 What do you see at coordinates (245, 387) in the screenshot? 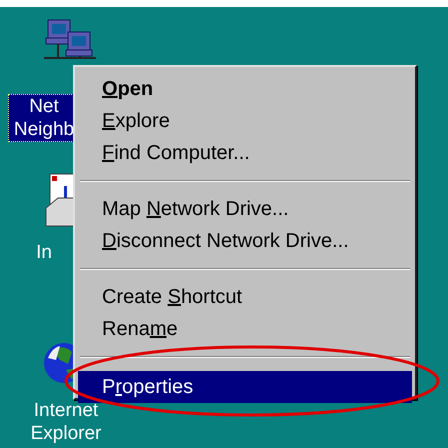
I see `menu-item: Properties` at bounding box center [245, 387].